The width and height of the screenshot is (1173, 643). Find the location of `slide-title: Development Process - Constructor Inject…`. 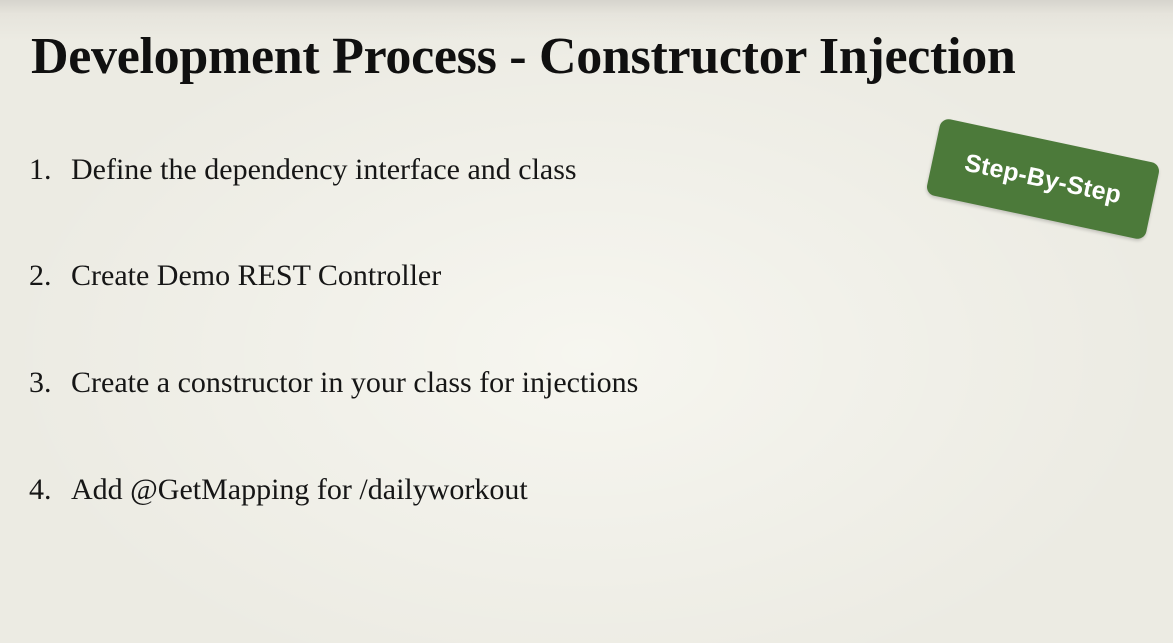

slide-title: Development Process - Constructor Inject… is located at coordinates (523, 56).